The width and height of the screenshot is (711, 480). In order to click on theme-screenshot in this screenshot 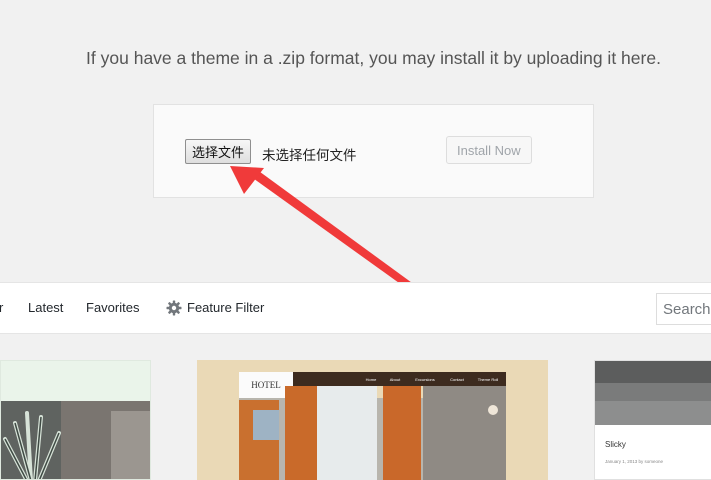, I will do `click(75, 420)`.